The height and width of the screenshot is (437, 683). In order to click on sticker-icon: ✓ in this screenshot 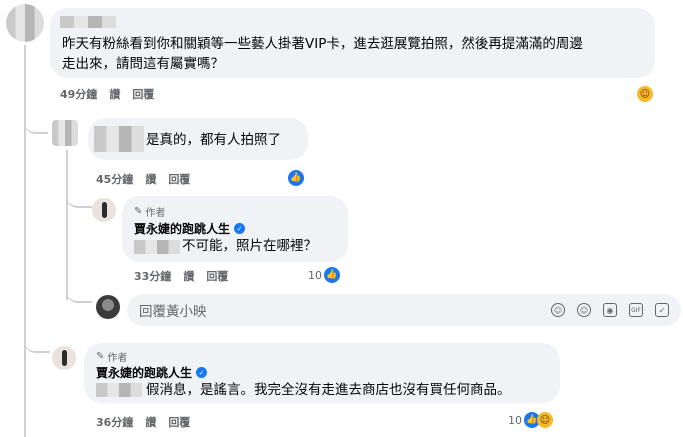, I will do `click(662, 310)`.